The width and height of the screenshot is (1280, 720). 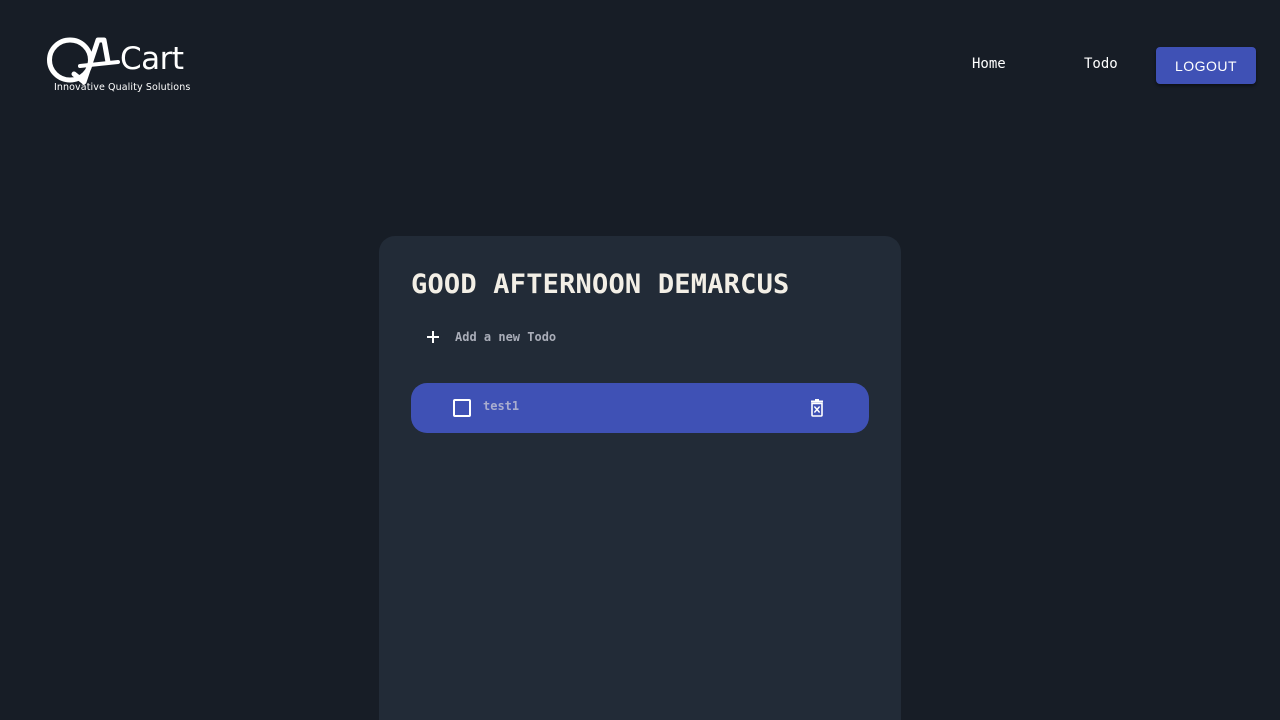 What do you see at coordinates (122, 87) in the screenshot?
I see `logo-tagline: Innovative Quality Solutions` at bounding box center [122, 87].